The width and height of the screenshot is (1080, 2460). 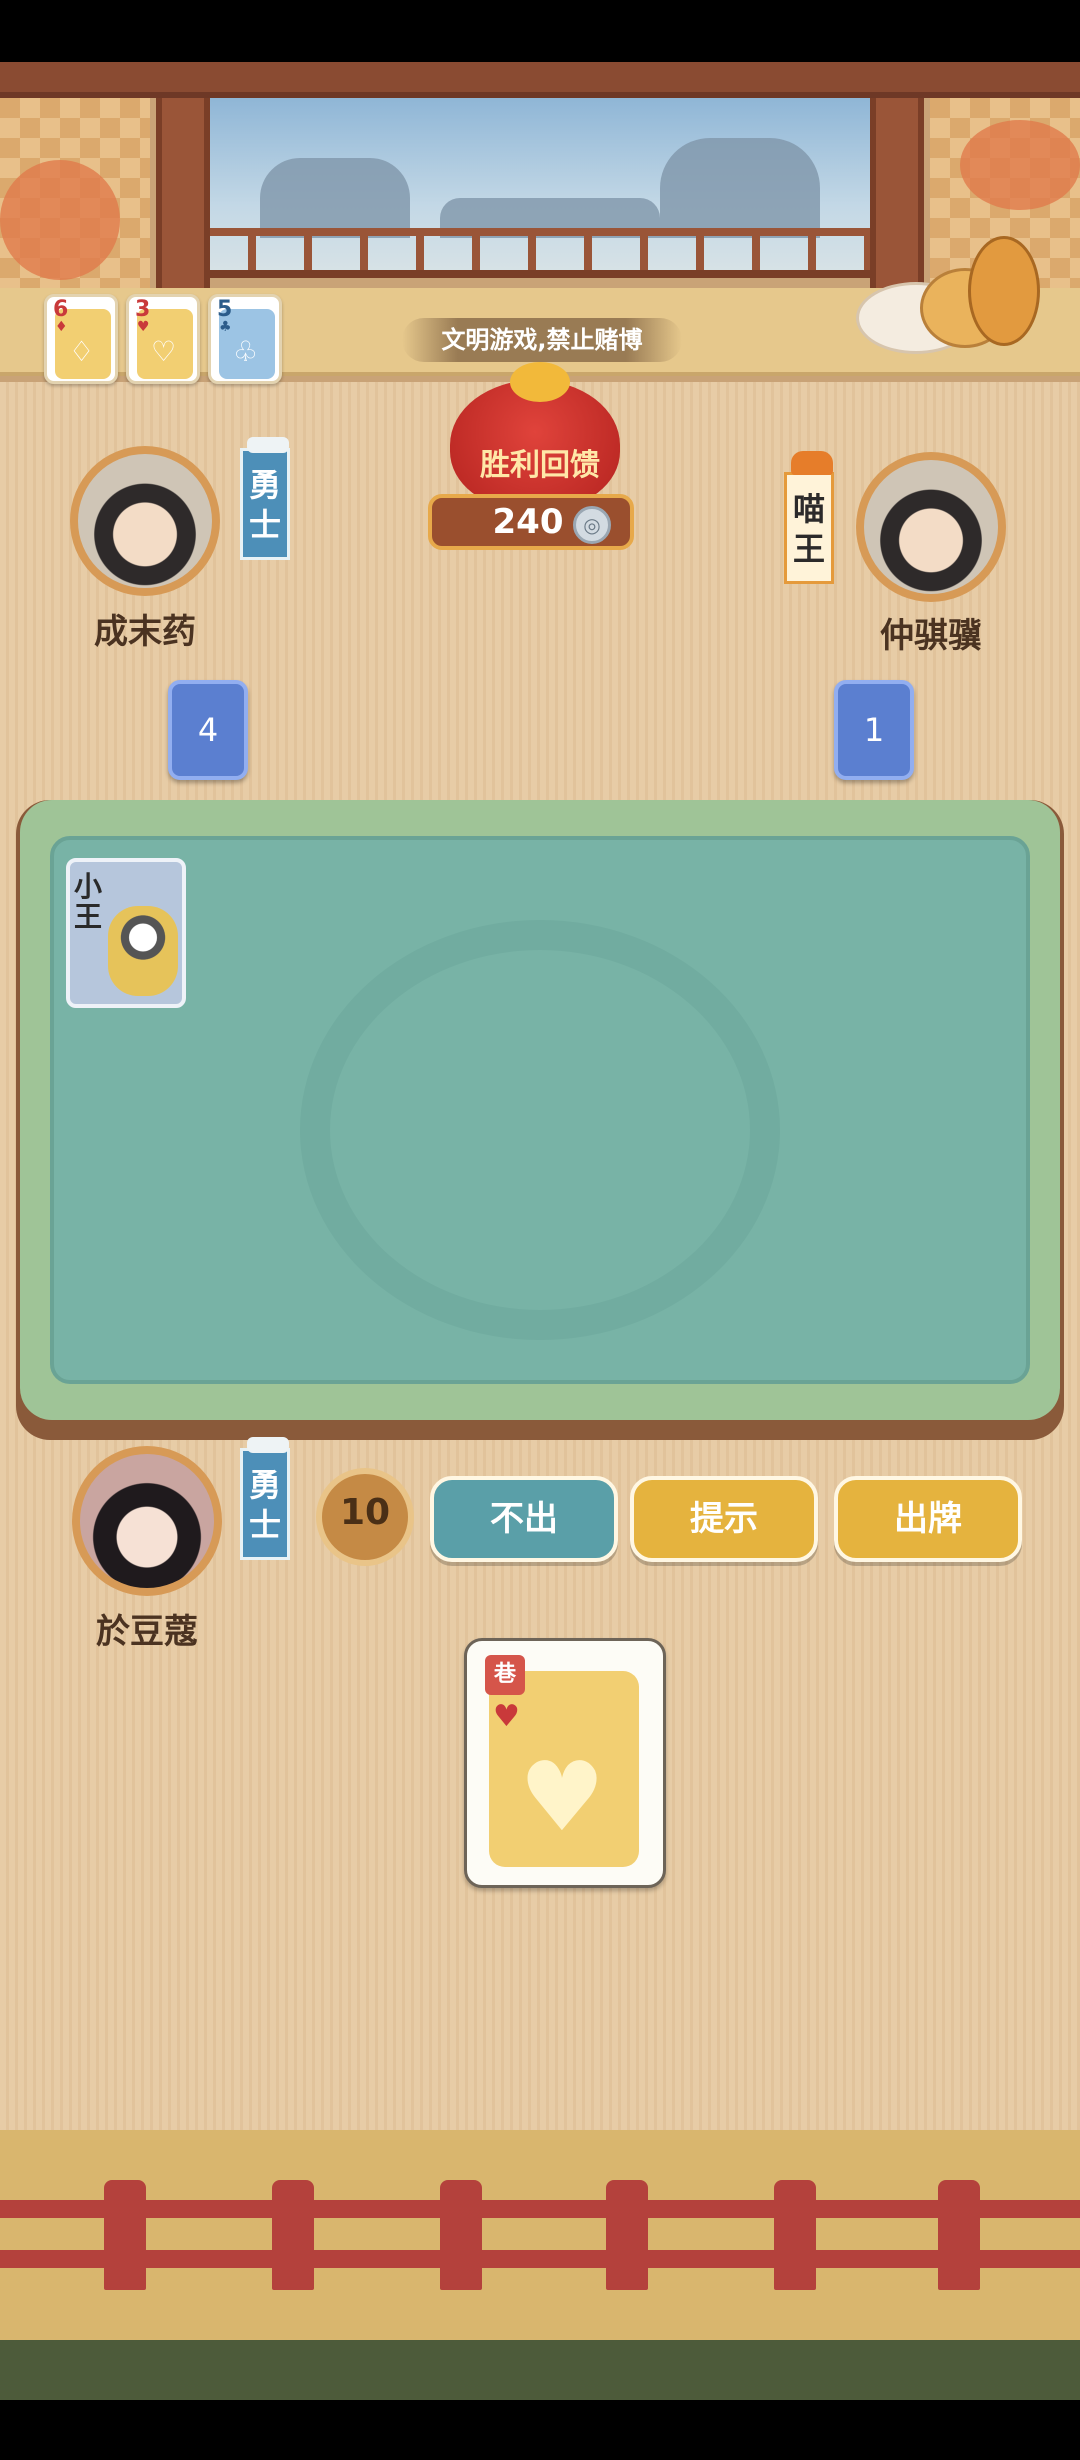 What do you see at coordinates (592, 525) in the screenshot?
I see `silver-coin-icon: ◎` at bounding box center [592, 525].